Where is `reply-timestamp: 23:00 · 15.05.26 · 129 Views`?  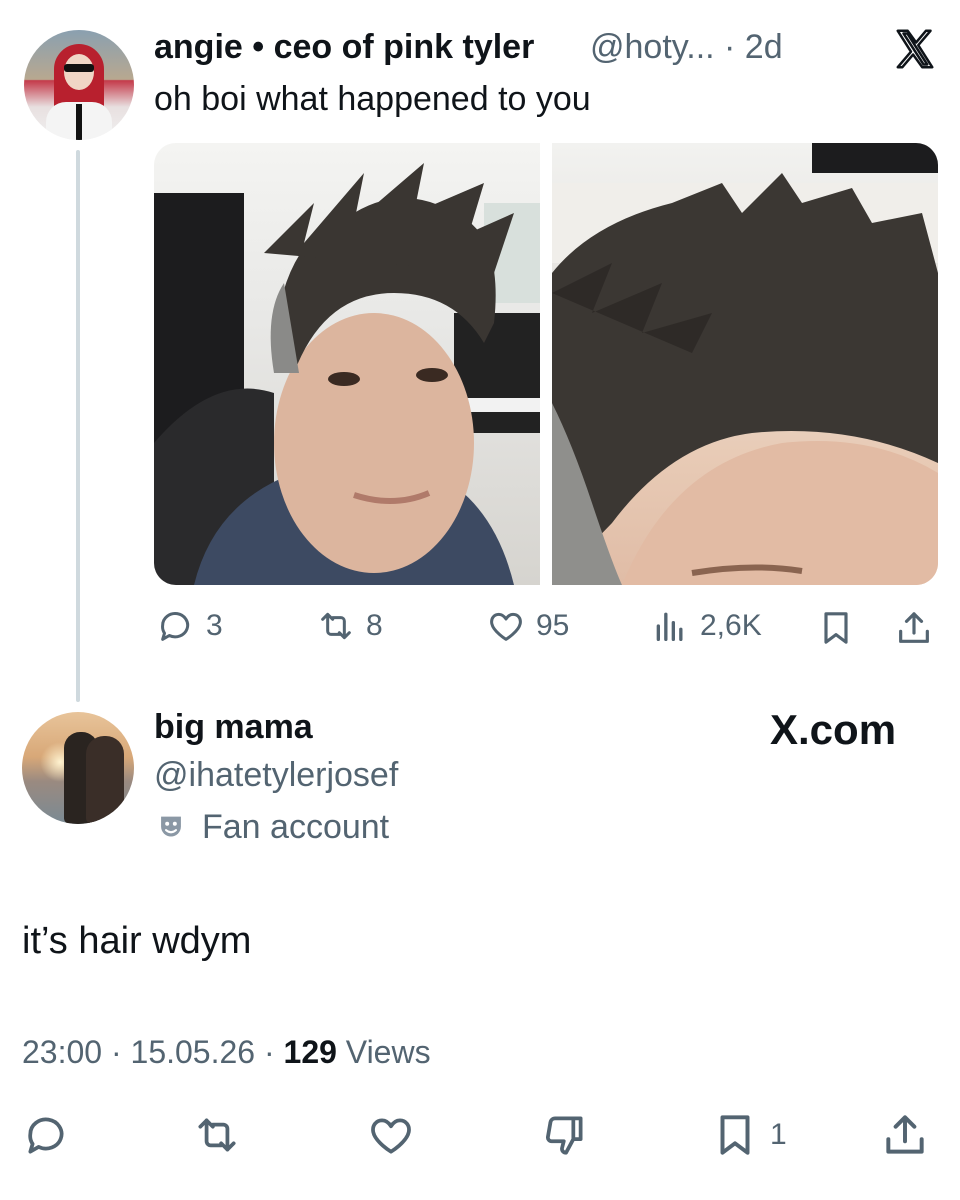
reply-timestamp: 23:00 · 15.05.26 · 129 Views is located at coordinates (226, 1052).